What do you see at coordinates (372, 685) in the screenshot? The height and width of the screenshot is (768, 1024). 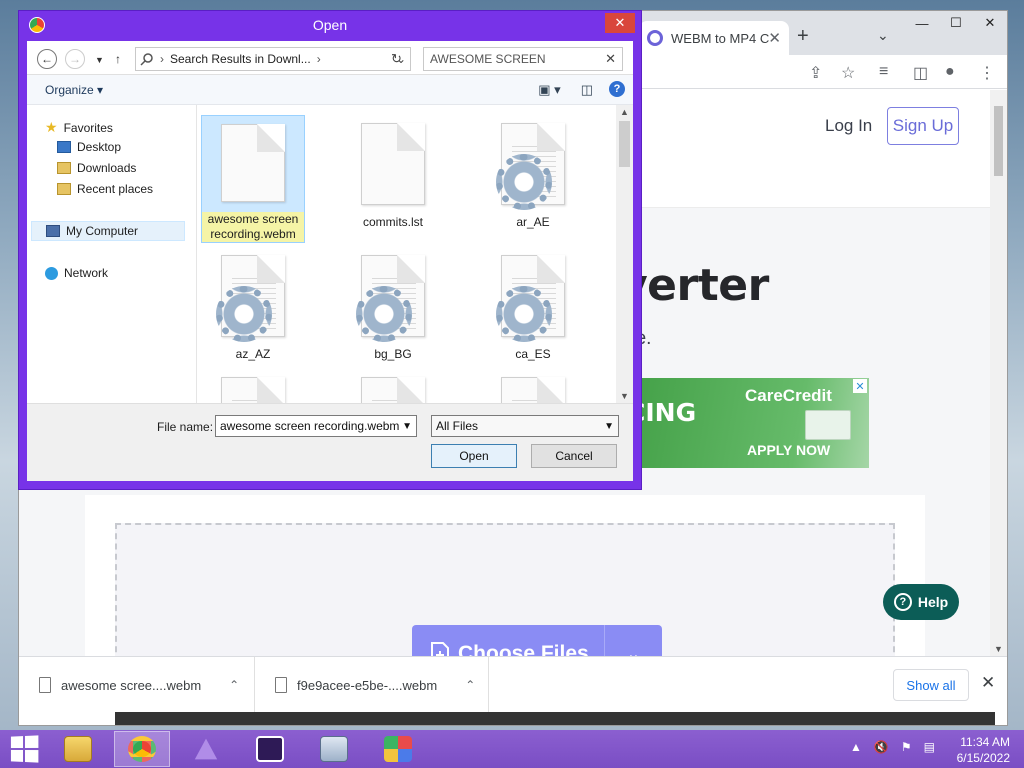 I see `download-item: f9e9acee-e5be-....webm ⌃` at bounding box center [372, 685].